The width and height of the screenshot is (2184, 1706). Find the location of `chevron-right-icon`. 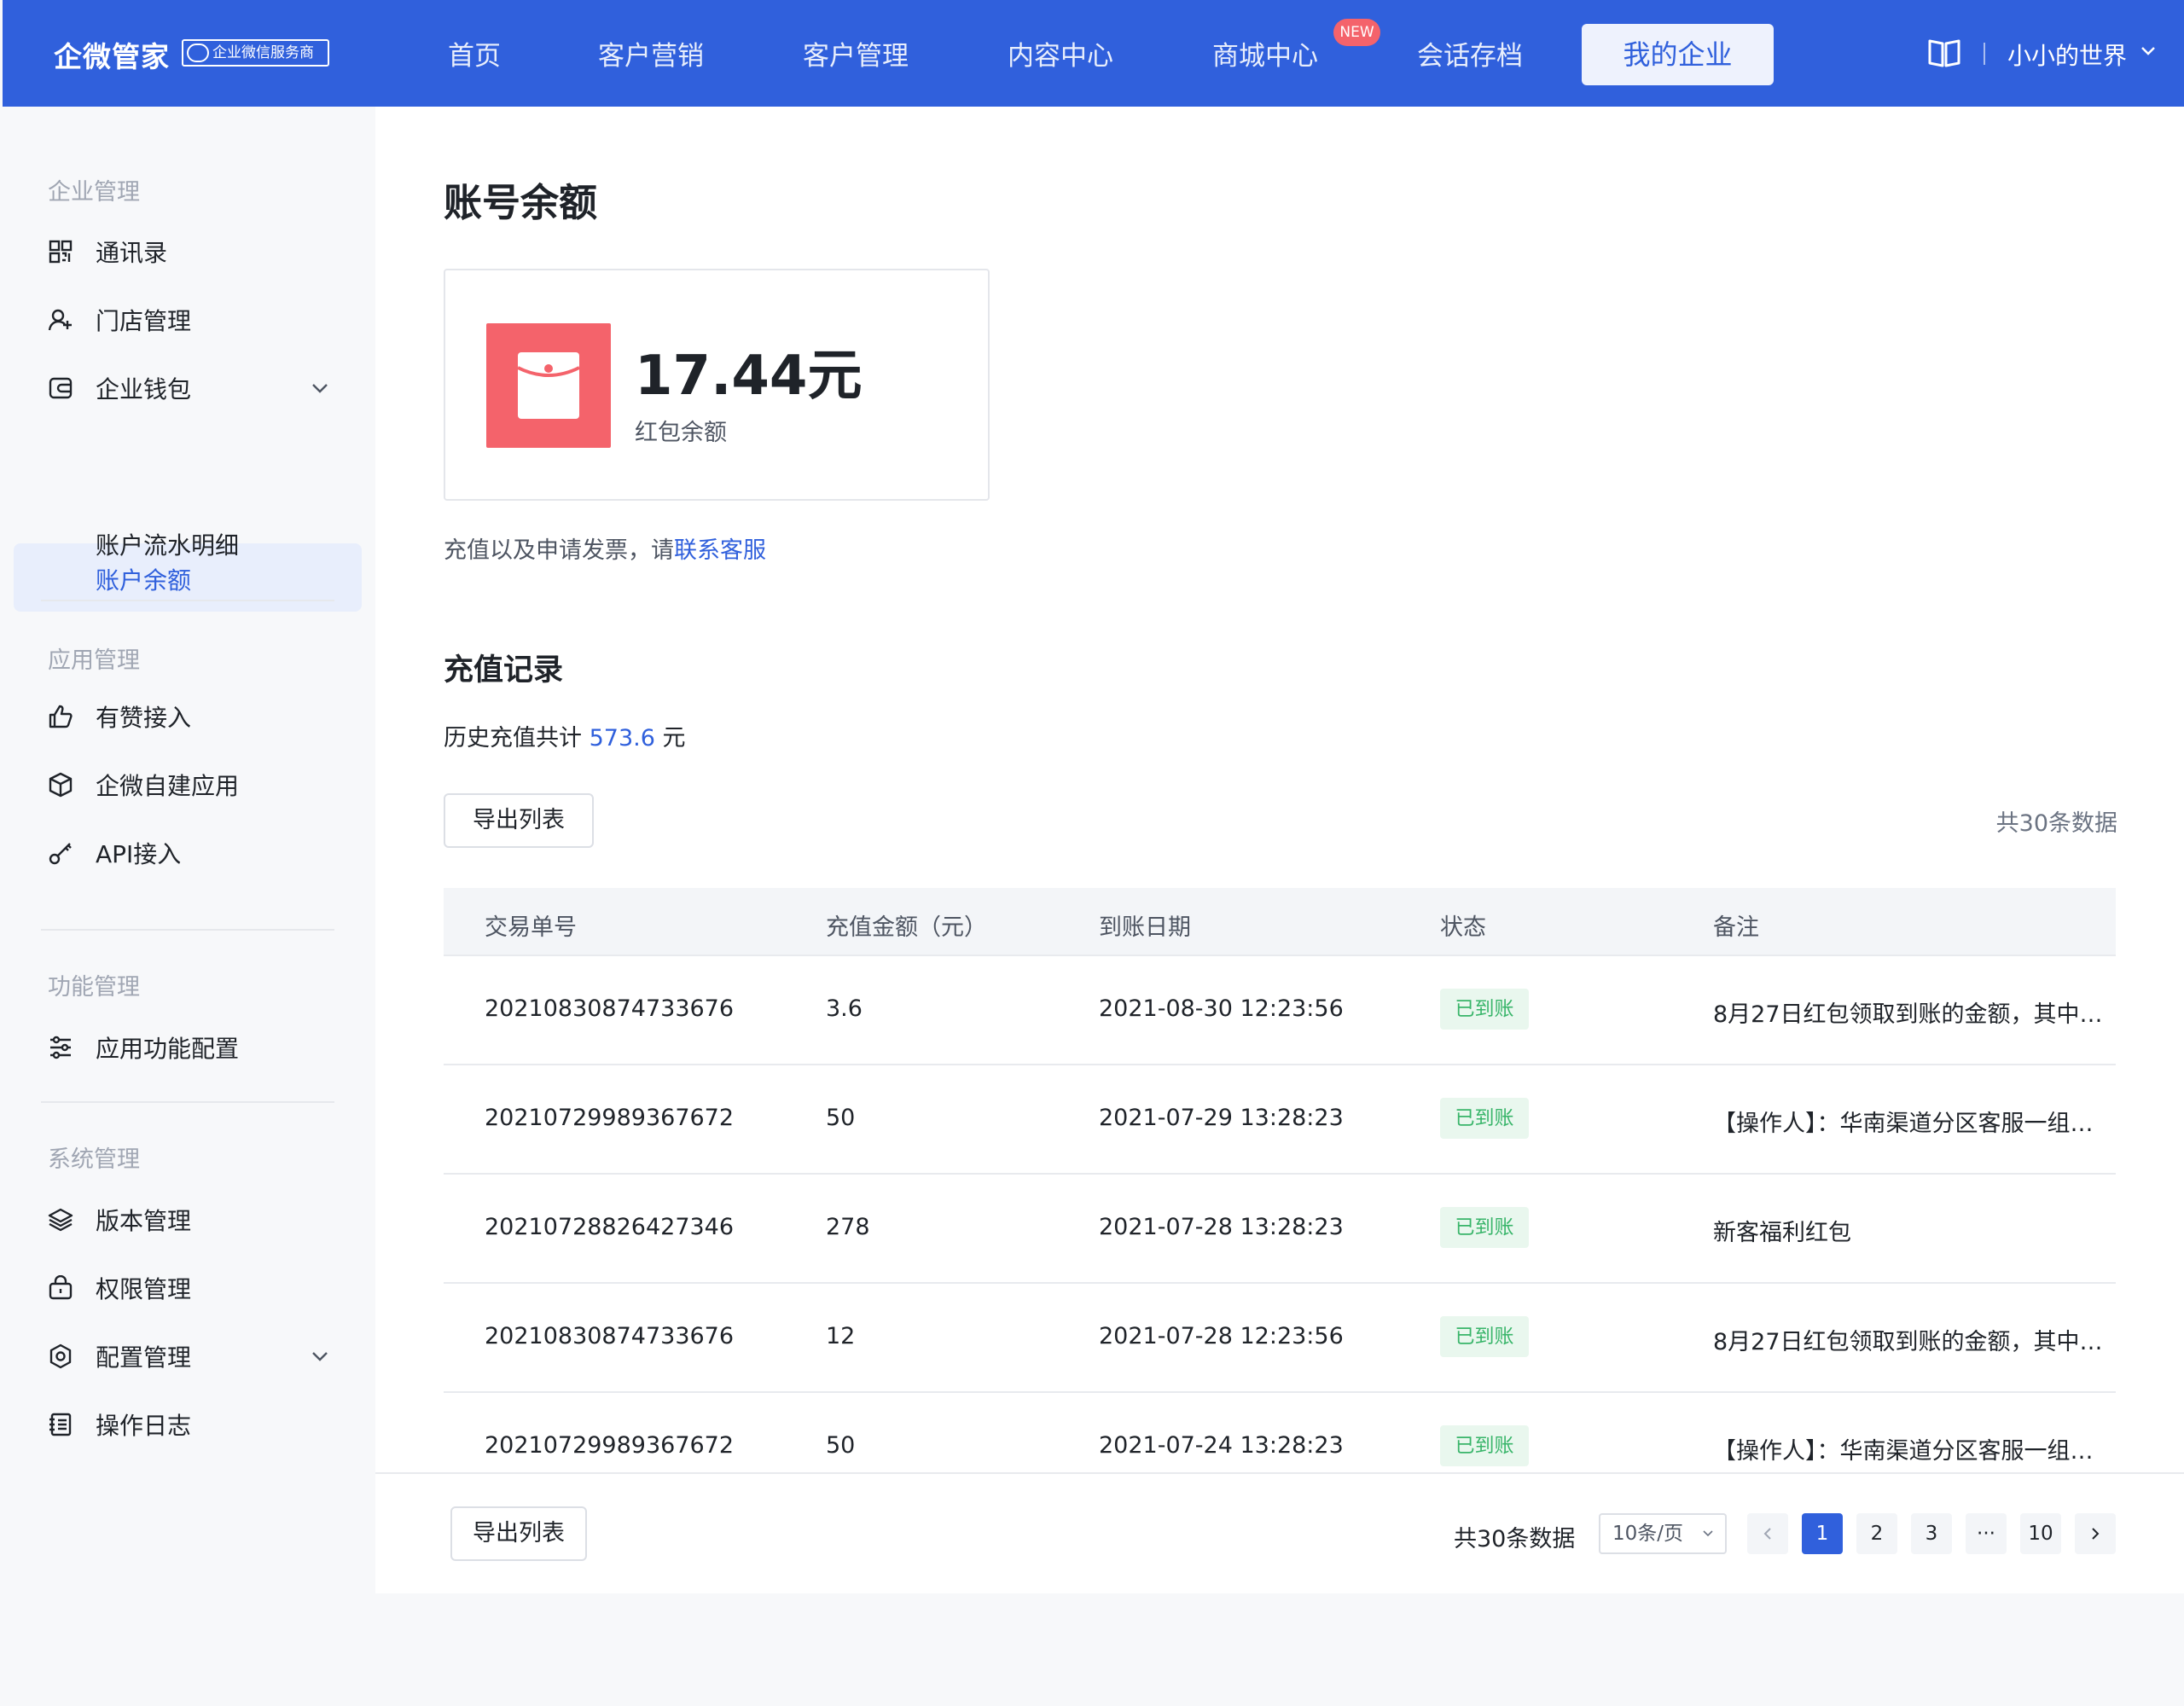

chevron-right-icon is located at coordinates (2096, 1534).